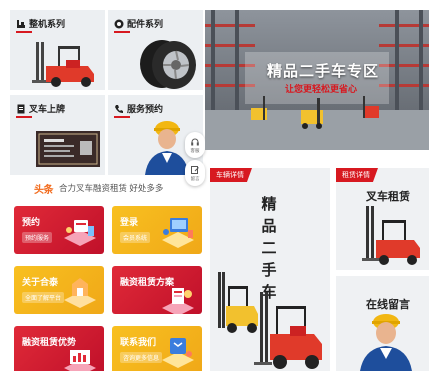  I want to click on rental-panel-title: 叉车租赁, so click(388, 197).